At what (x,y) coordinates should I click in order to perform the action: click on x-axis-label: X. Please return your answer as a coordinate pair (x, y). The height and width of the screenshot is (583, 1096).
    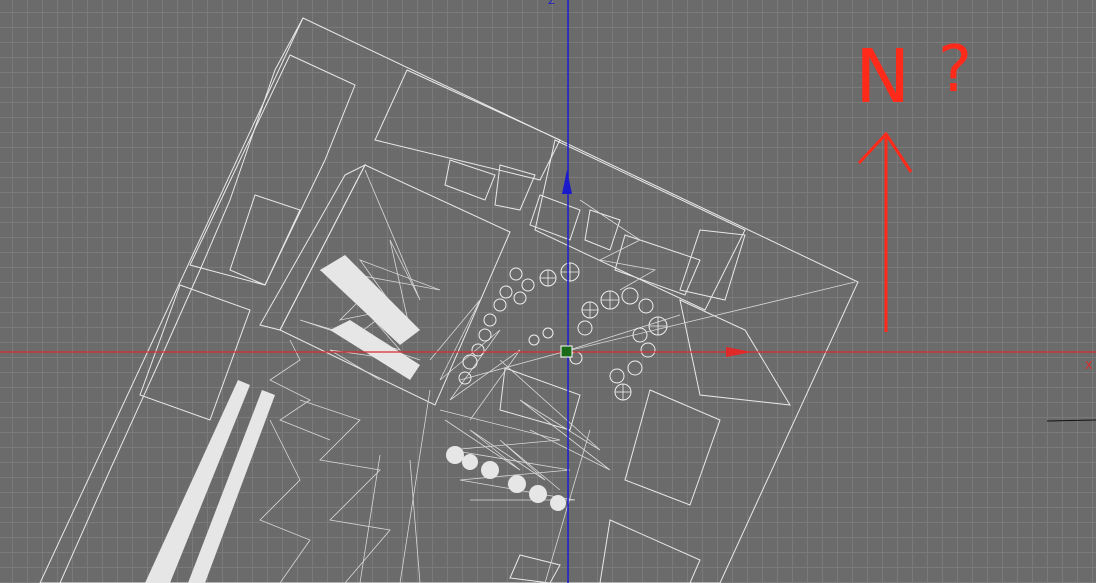
    Looking at the image, I should click on (1089, 365).